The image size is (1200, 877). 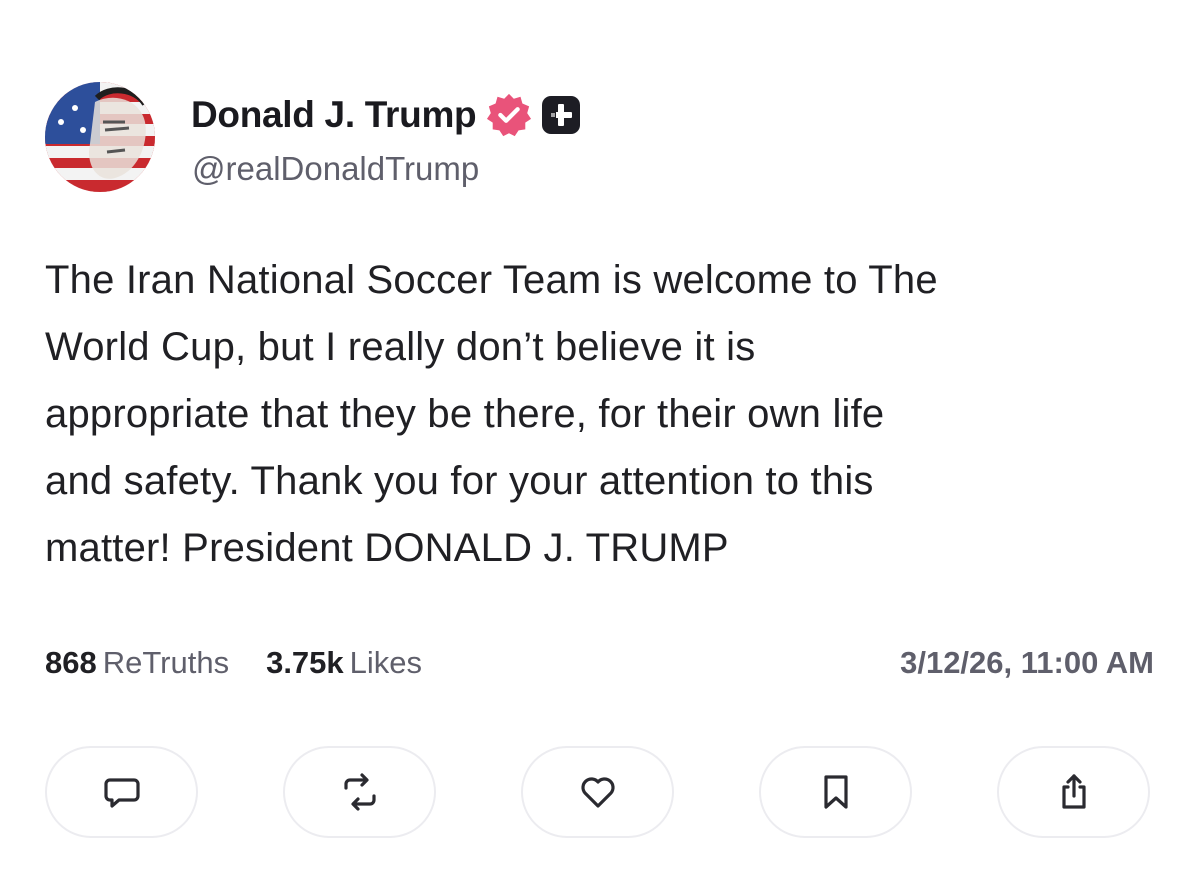 I want to click on plus-badge-icon, so click(x=561, y=115).